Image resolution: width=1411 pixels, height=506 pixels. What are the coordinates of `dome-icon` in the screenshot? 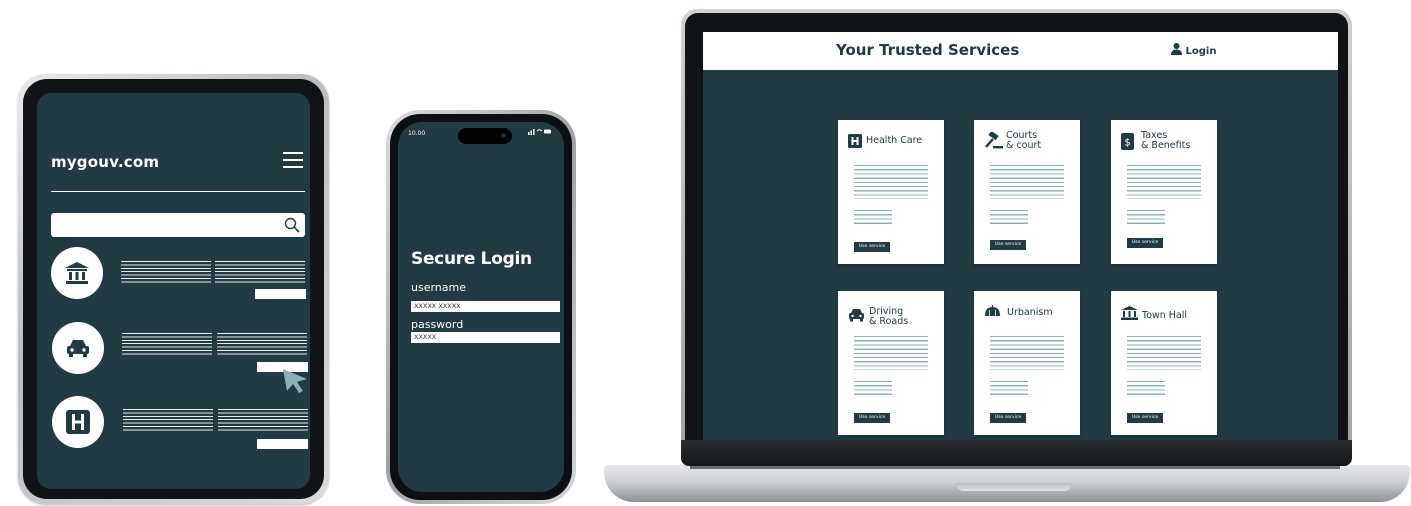 It's located at (992, 310).